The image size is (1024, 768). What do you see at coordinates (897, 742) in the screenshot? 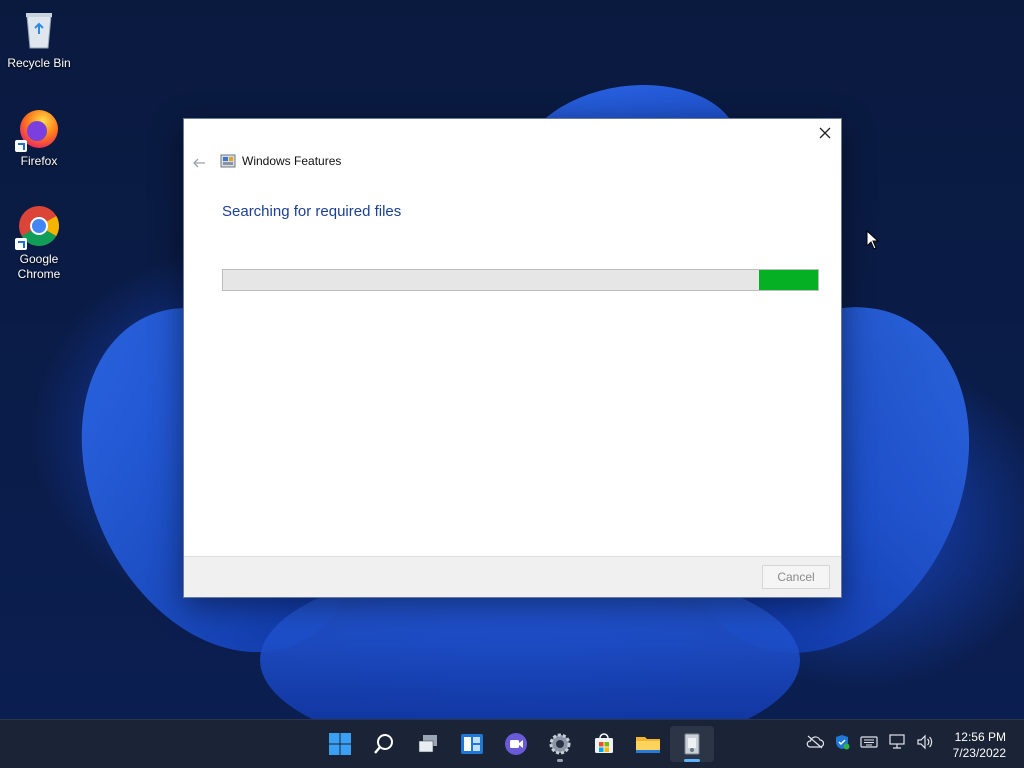
I see `network-icon` at bounding box center [897, 742].